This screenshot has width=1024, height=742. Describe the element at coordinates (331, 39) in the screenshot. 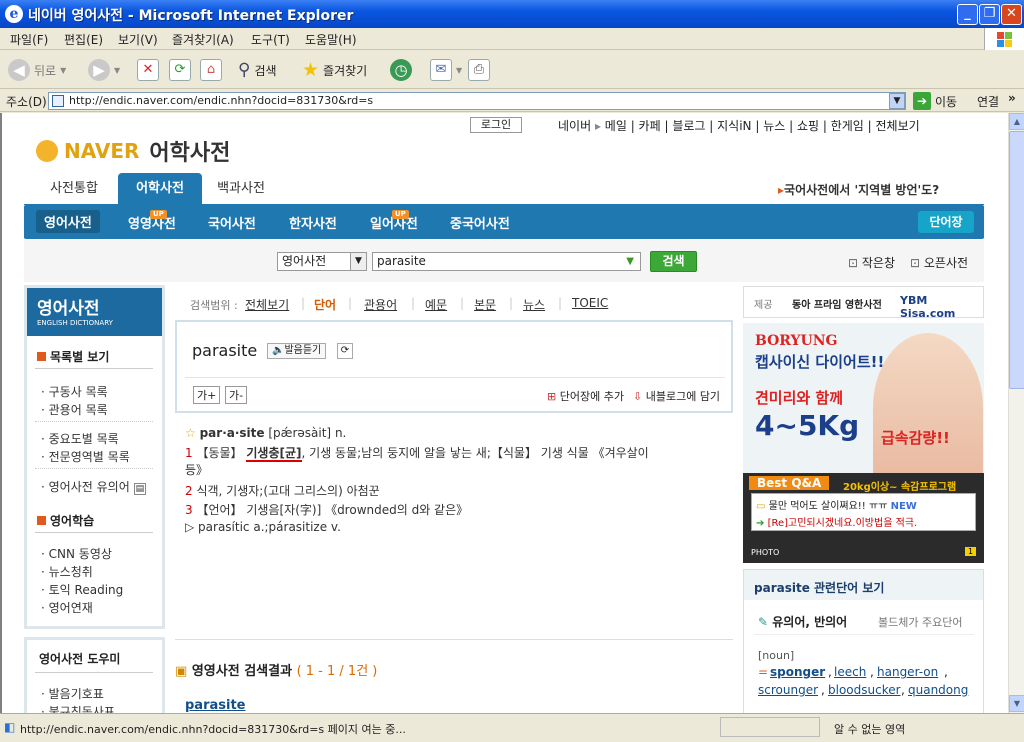

I see `menu-help: 도움말(H)` at that location.